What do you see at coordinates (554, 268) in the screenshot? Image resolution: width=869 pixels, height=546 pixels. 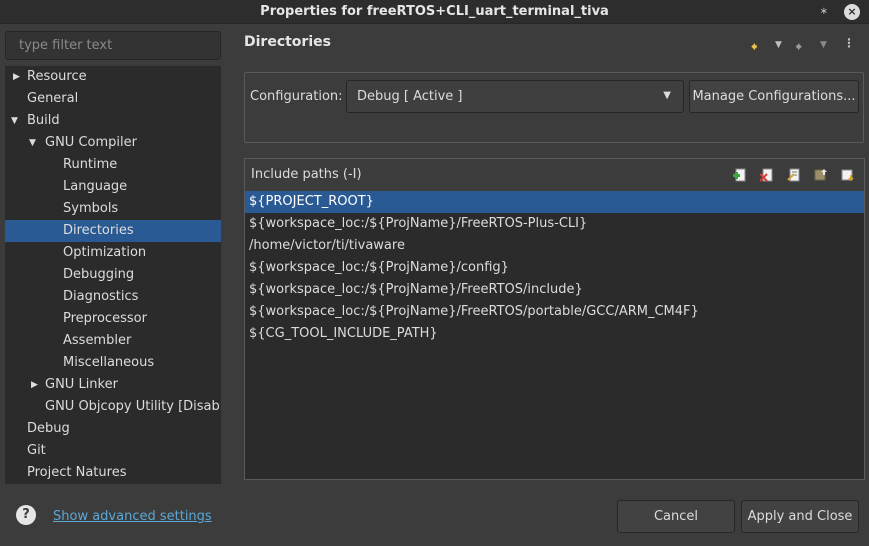 I see `include-path-row: ${workspace_loc:/${ProjName}/config}` at bounding box center [554, 268].